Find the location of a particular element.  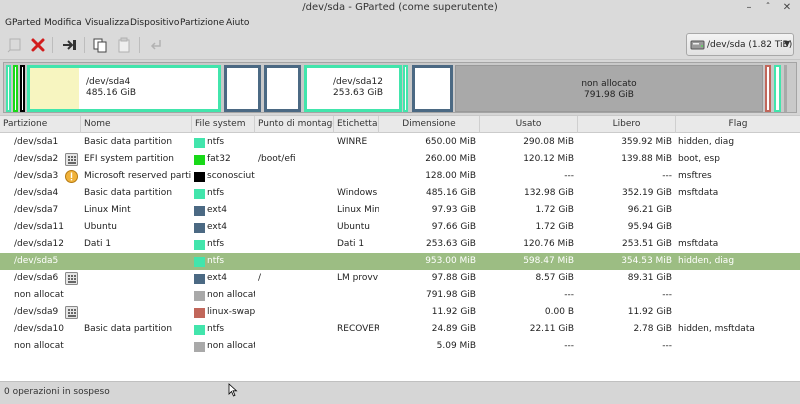

cell-name is located at coordinates (137, 312).